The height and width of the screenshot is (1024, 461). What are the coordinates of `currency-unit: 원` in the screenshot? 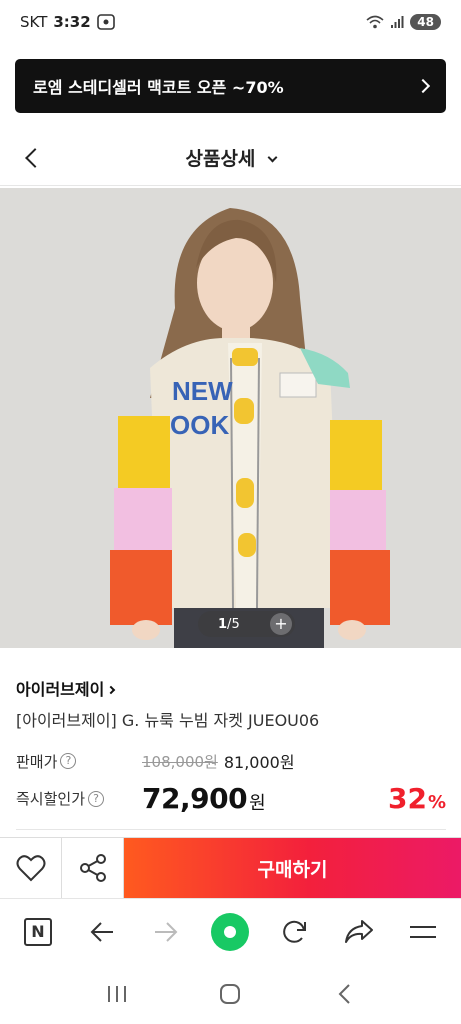 It's located at (257, 803).